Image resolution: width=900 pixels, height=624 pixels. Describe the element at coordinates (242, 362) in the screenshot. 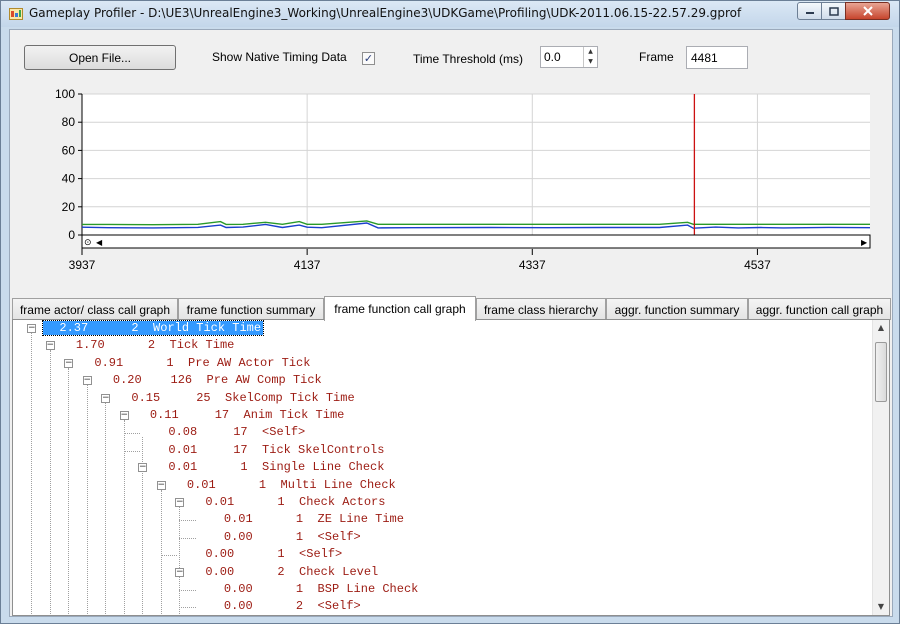

I see `tree-row-name: Pre AW Actor Tick` at that location.